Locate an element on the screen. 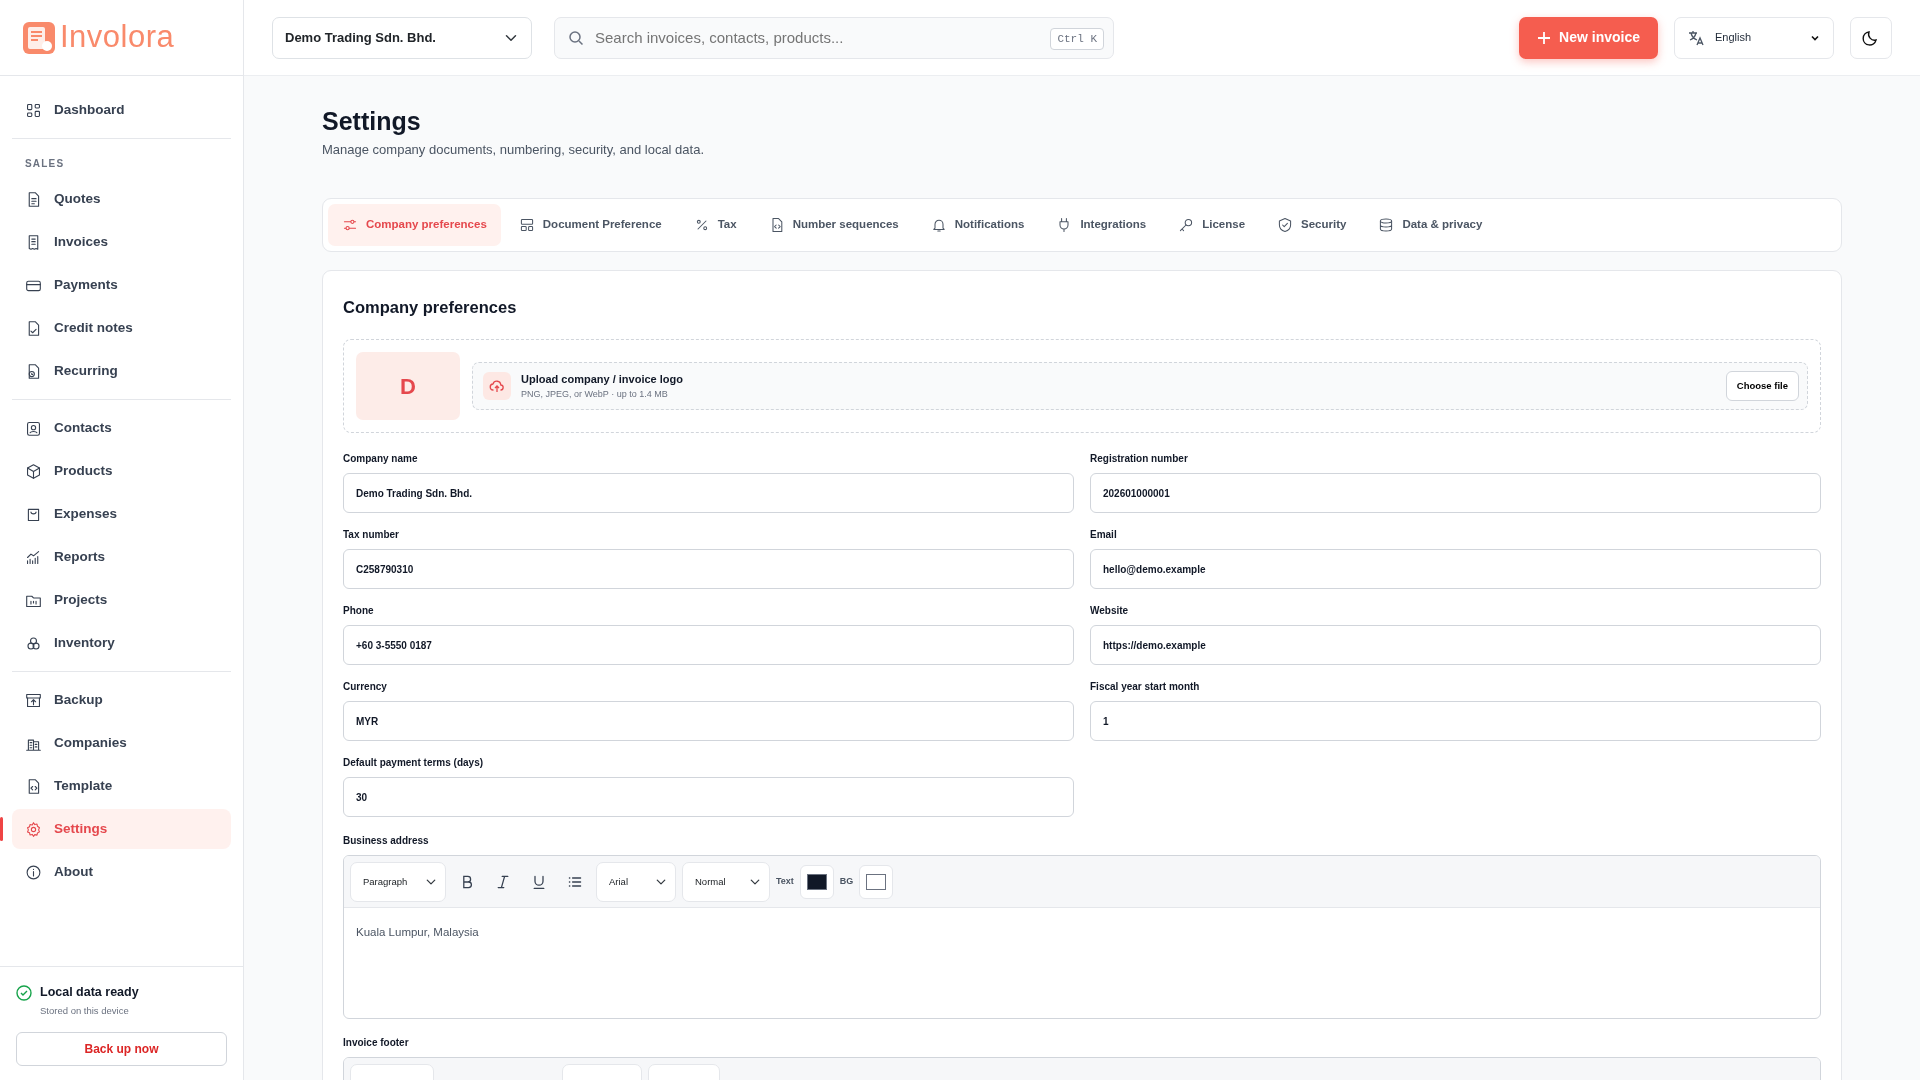 The width and height of the screenshot is (1920, 1080). status-subtitle: Stored on this device is located at coordinates (85, 1010).